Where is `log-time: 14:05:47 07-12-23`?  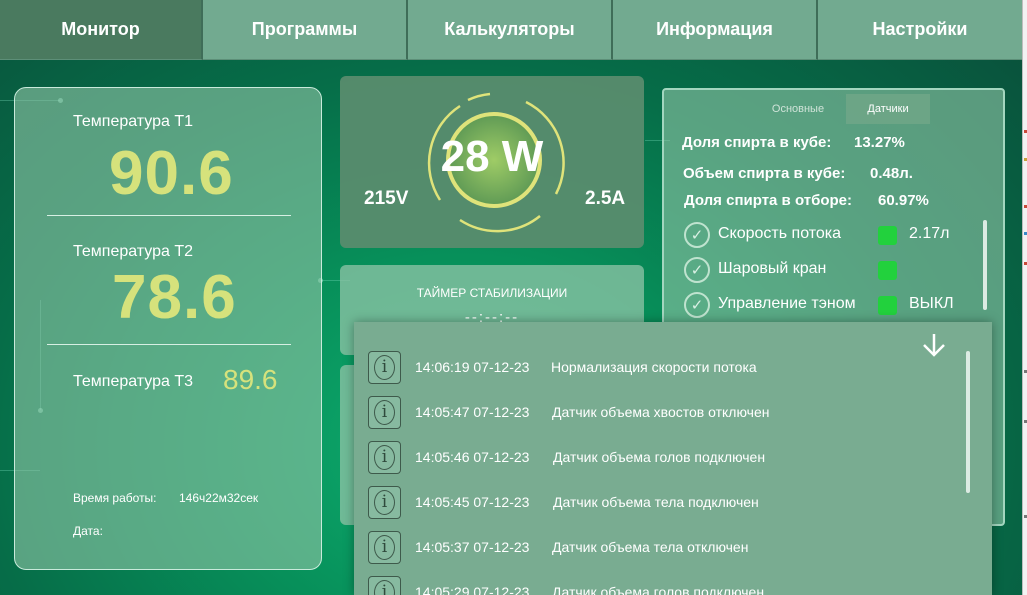
log-time: 14:05:47 07-12-23 is located at coordinates (472, 412).